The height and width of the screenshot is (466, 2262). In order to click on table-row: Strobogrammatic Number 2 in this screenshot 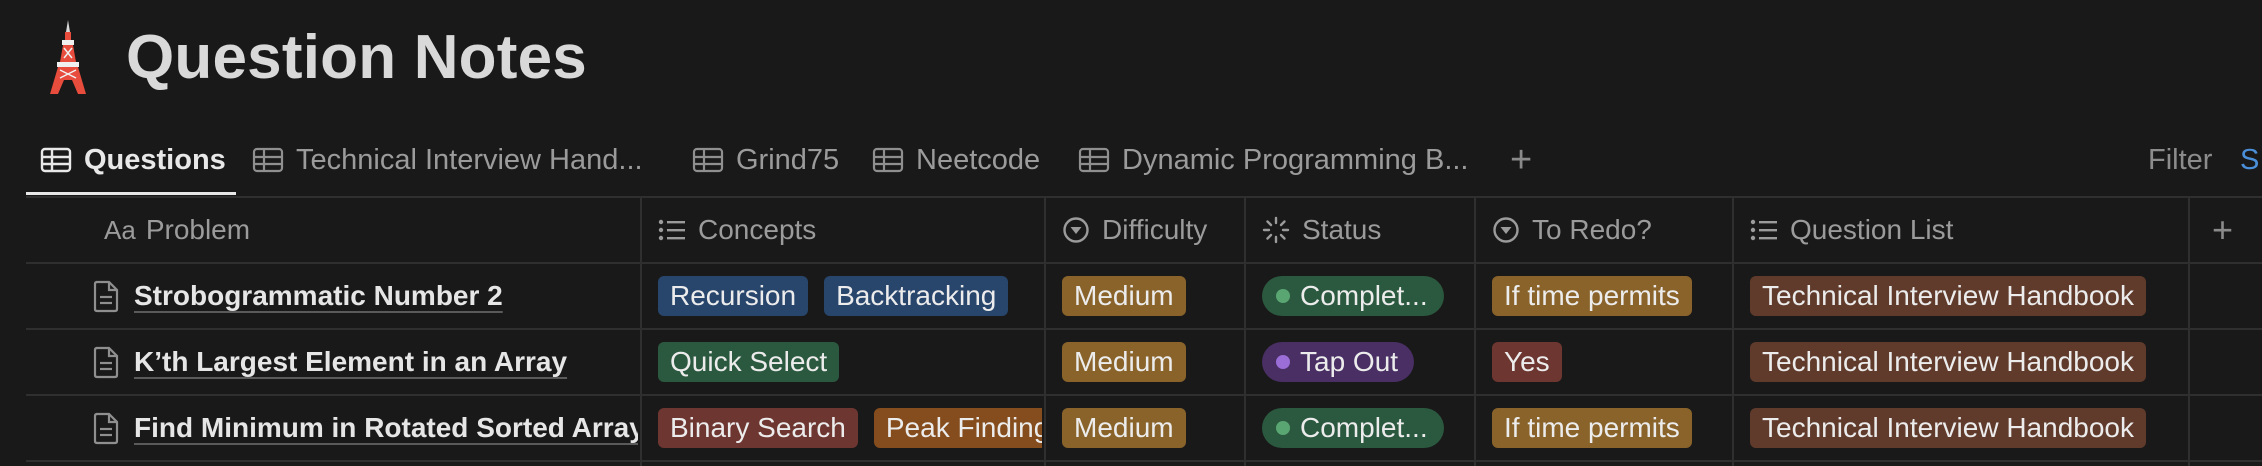, I will do `click(365, 296)`.